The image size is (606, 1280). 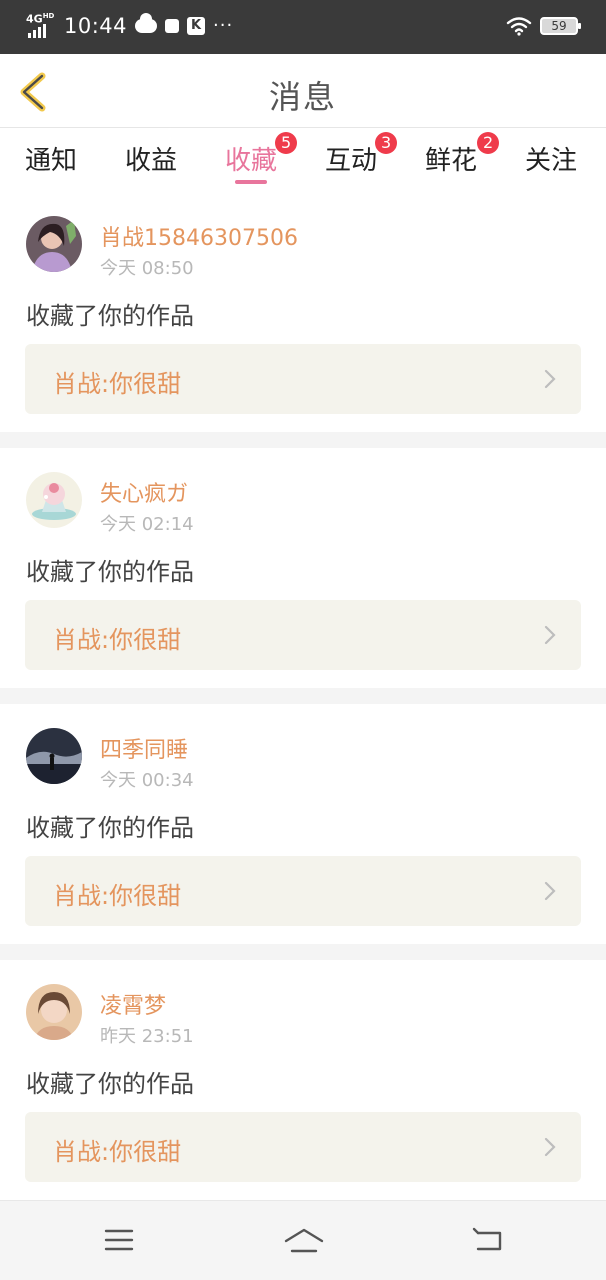 I want to click on cellular-signal-icon: 4GHD, so click(x=41, y=26).